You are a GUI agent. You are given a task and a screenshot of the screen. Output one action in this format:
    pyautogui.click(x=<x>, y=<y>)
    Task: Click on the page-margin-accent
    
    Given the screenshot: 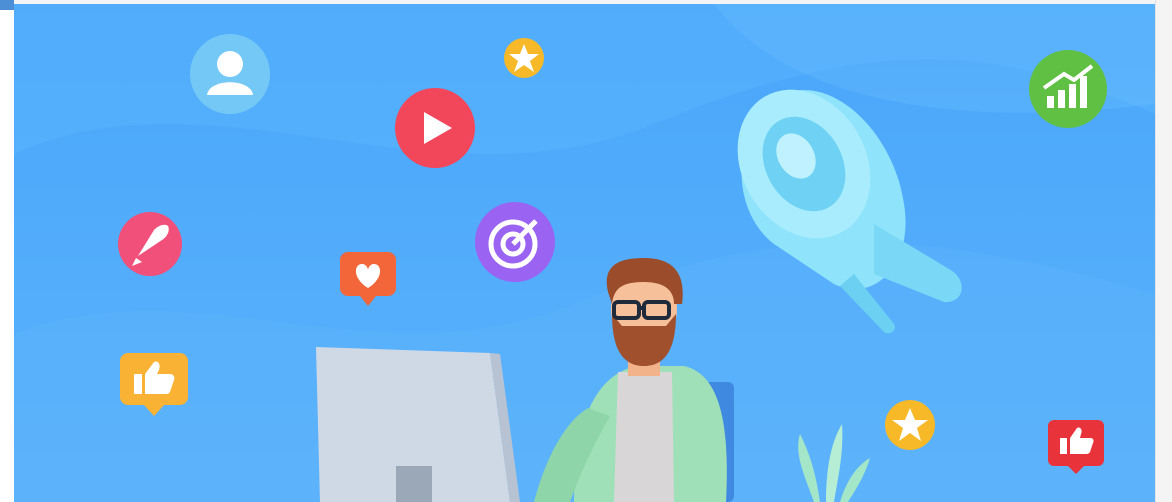 What is the action you would take?
    pyautogui.click(x=7, y=5)
    